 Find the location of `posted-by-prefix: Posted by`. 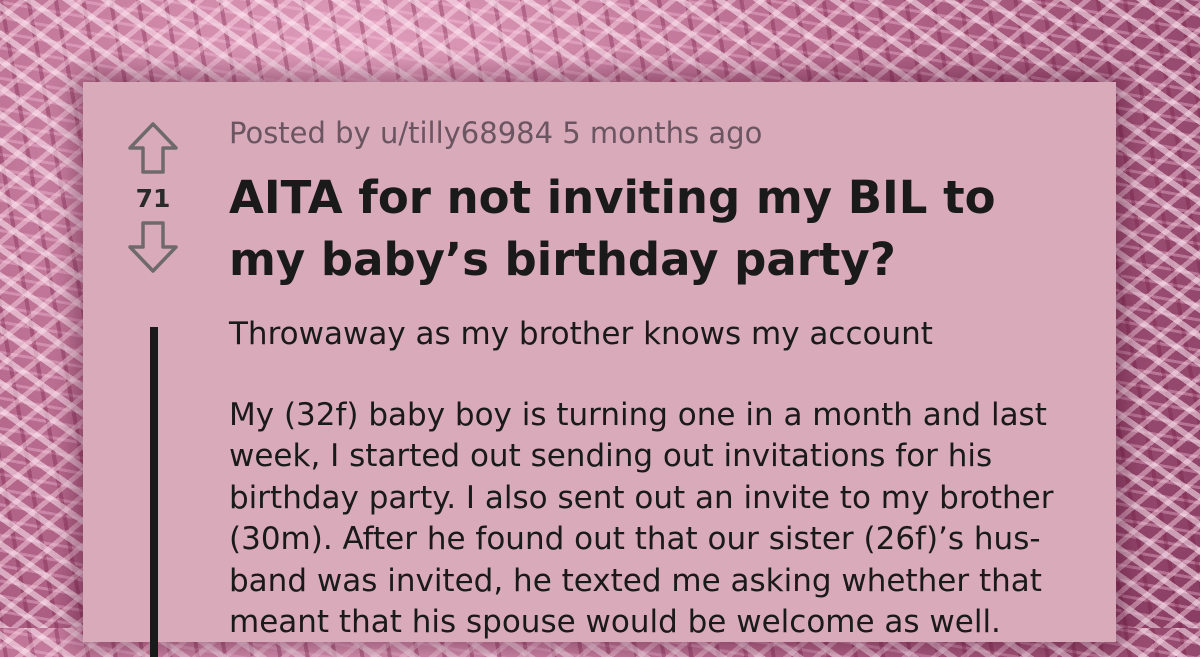

posted-by-prefix: Posted by is located at coordinates (304, 133).